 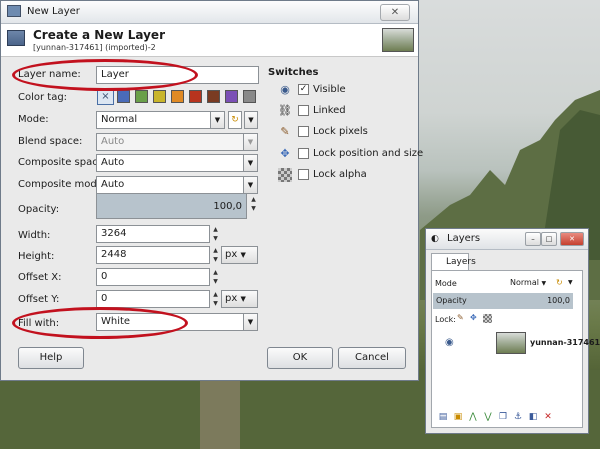 What do you see at coordinates (215, 255) in the screenshot?
I see `height-stepper: ▲ ▼` at bounding box center [215, 255].